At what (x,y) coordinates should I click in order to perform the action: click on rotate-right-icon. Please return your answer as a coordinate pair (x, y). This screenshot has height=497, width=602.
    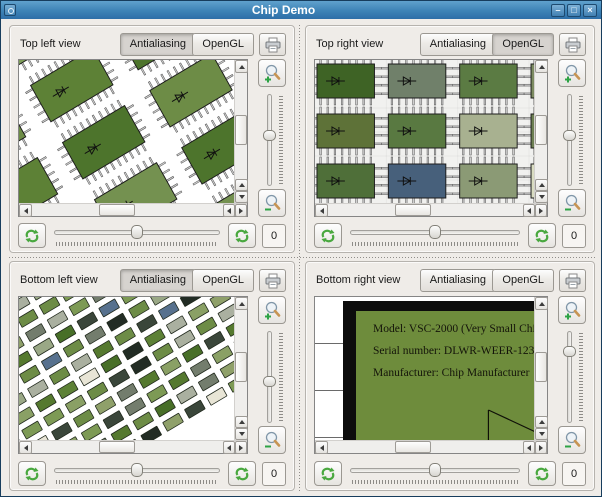
    Looking at the image, I should click on (542, 473).